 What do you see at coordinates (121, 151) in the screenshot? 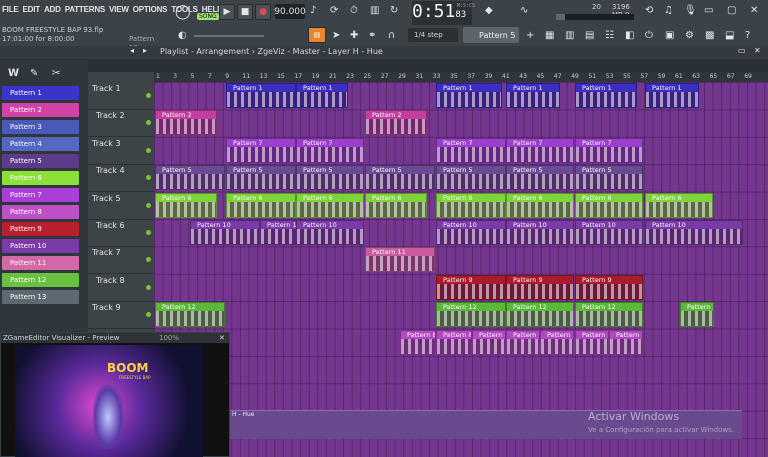
I see `track-header: Track 3` at bounding box center [121, 151].